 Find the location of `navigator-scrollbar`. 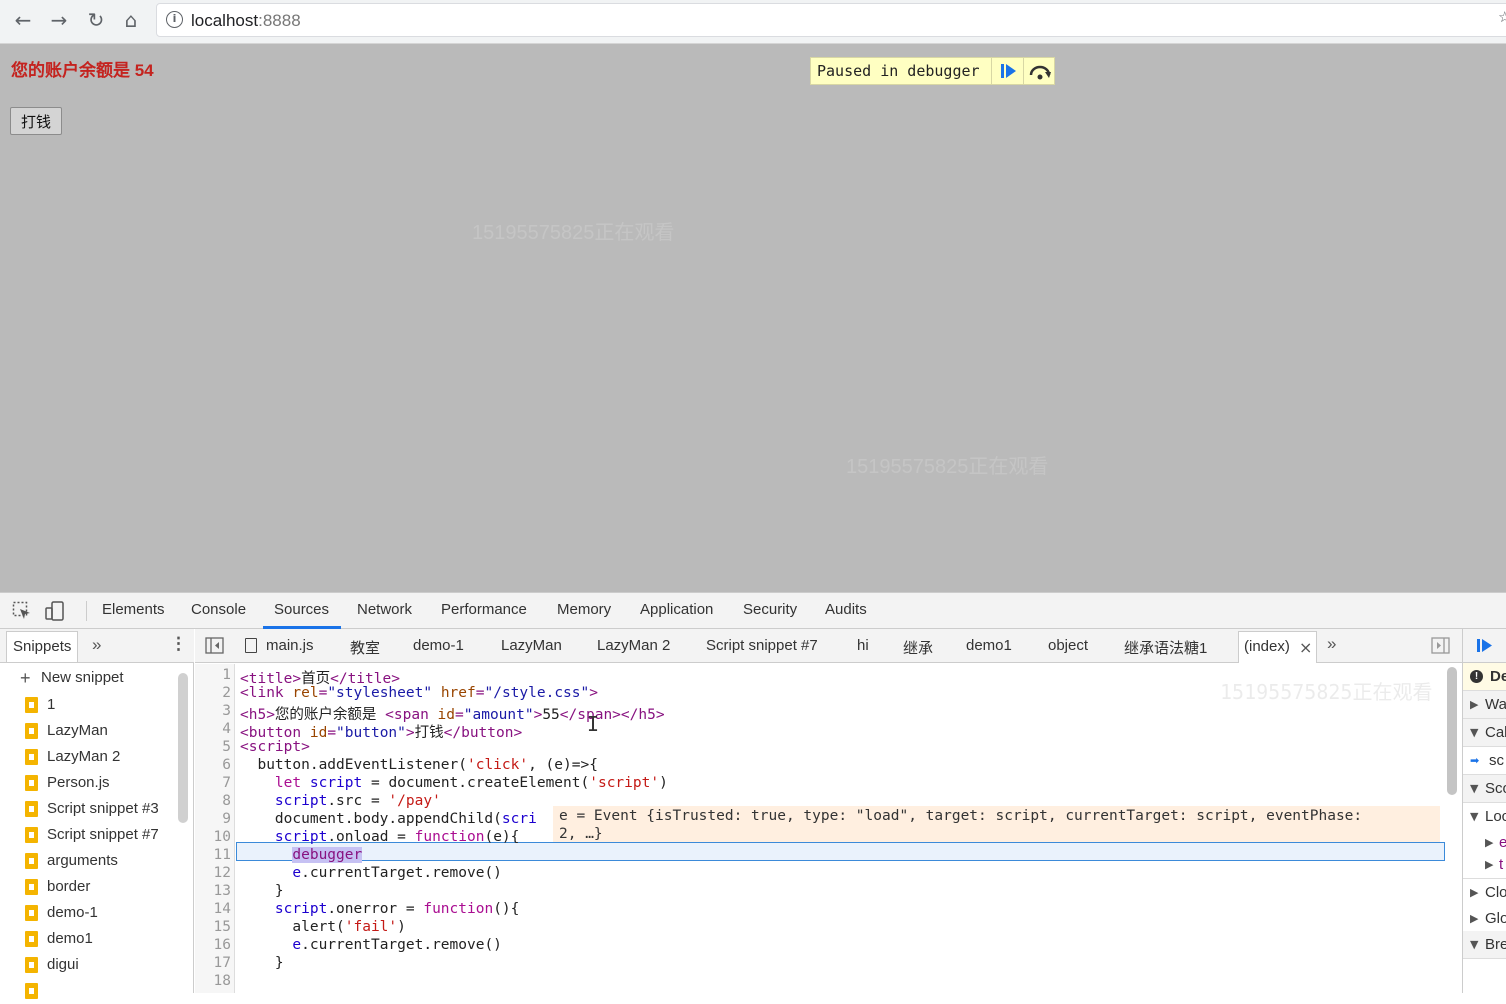

navigator-scrollbar is located at coordinates (183, 748).